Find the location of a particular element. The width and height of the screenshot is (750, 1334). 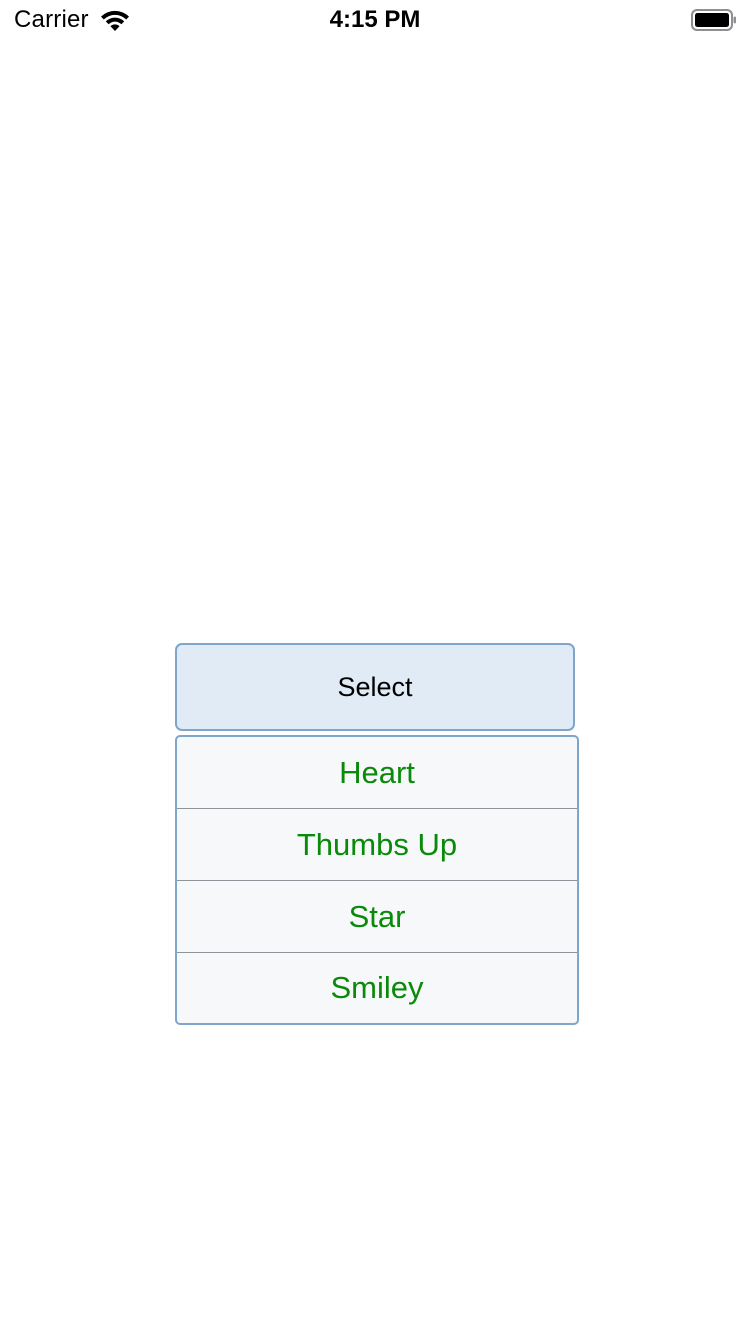

status-bar: Carrier 4:15 PM is located at coordinates (375, 20).